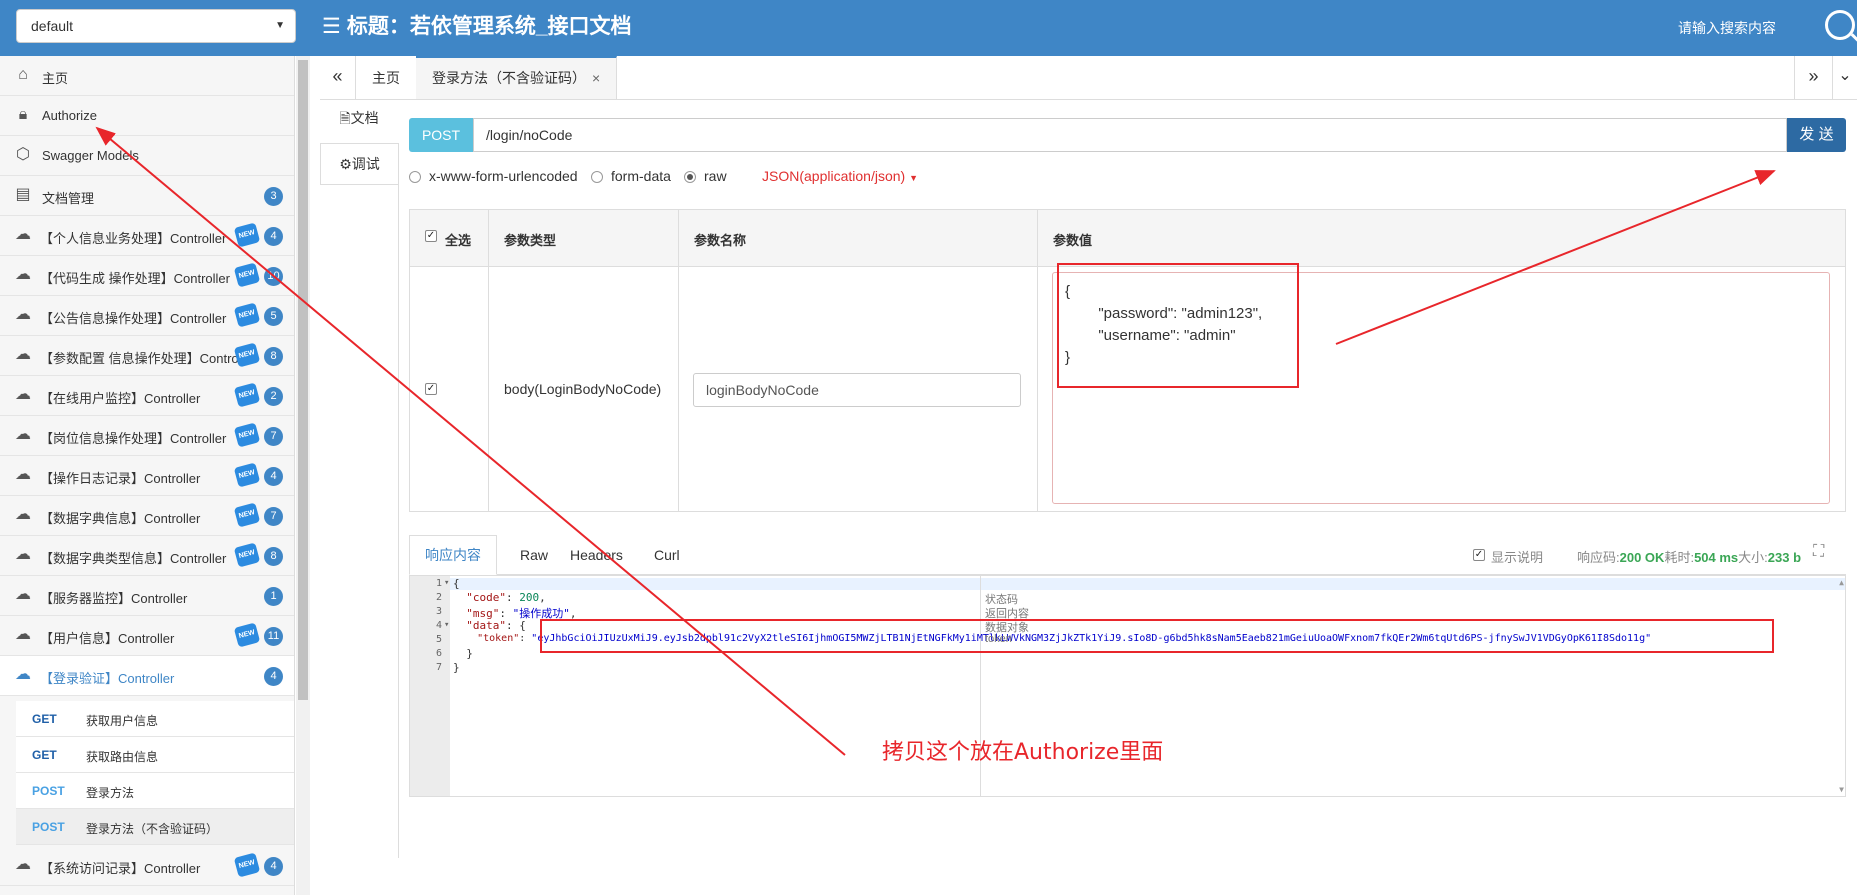 Image resolution: width=1857 pixels, height=895 pixels. I want to click on radio-label: raw, so click(715, 176).